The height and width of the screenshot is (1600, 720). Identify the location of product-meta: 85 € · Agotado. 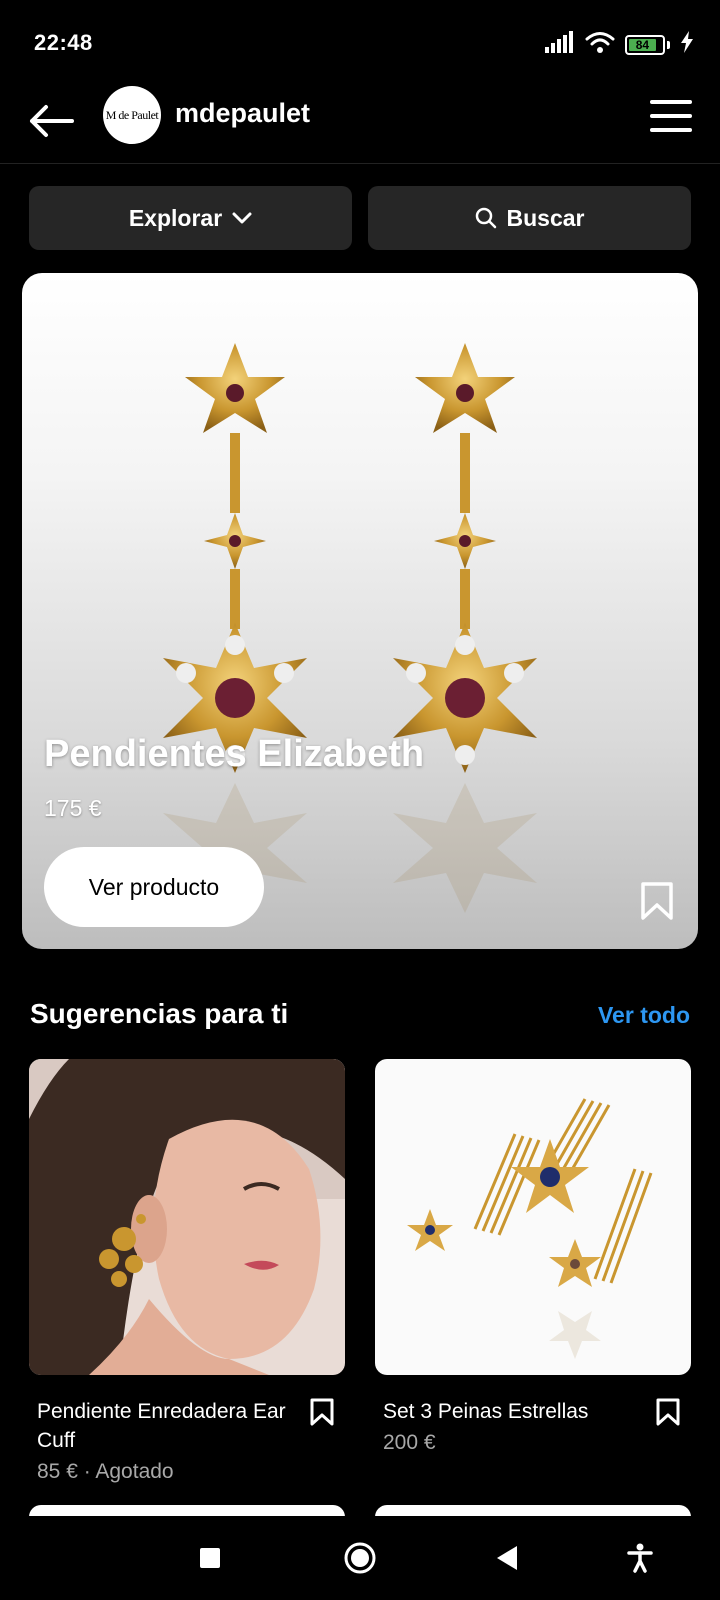
(105, 1471).